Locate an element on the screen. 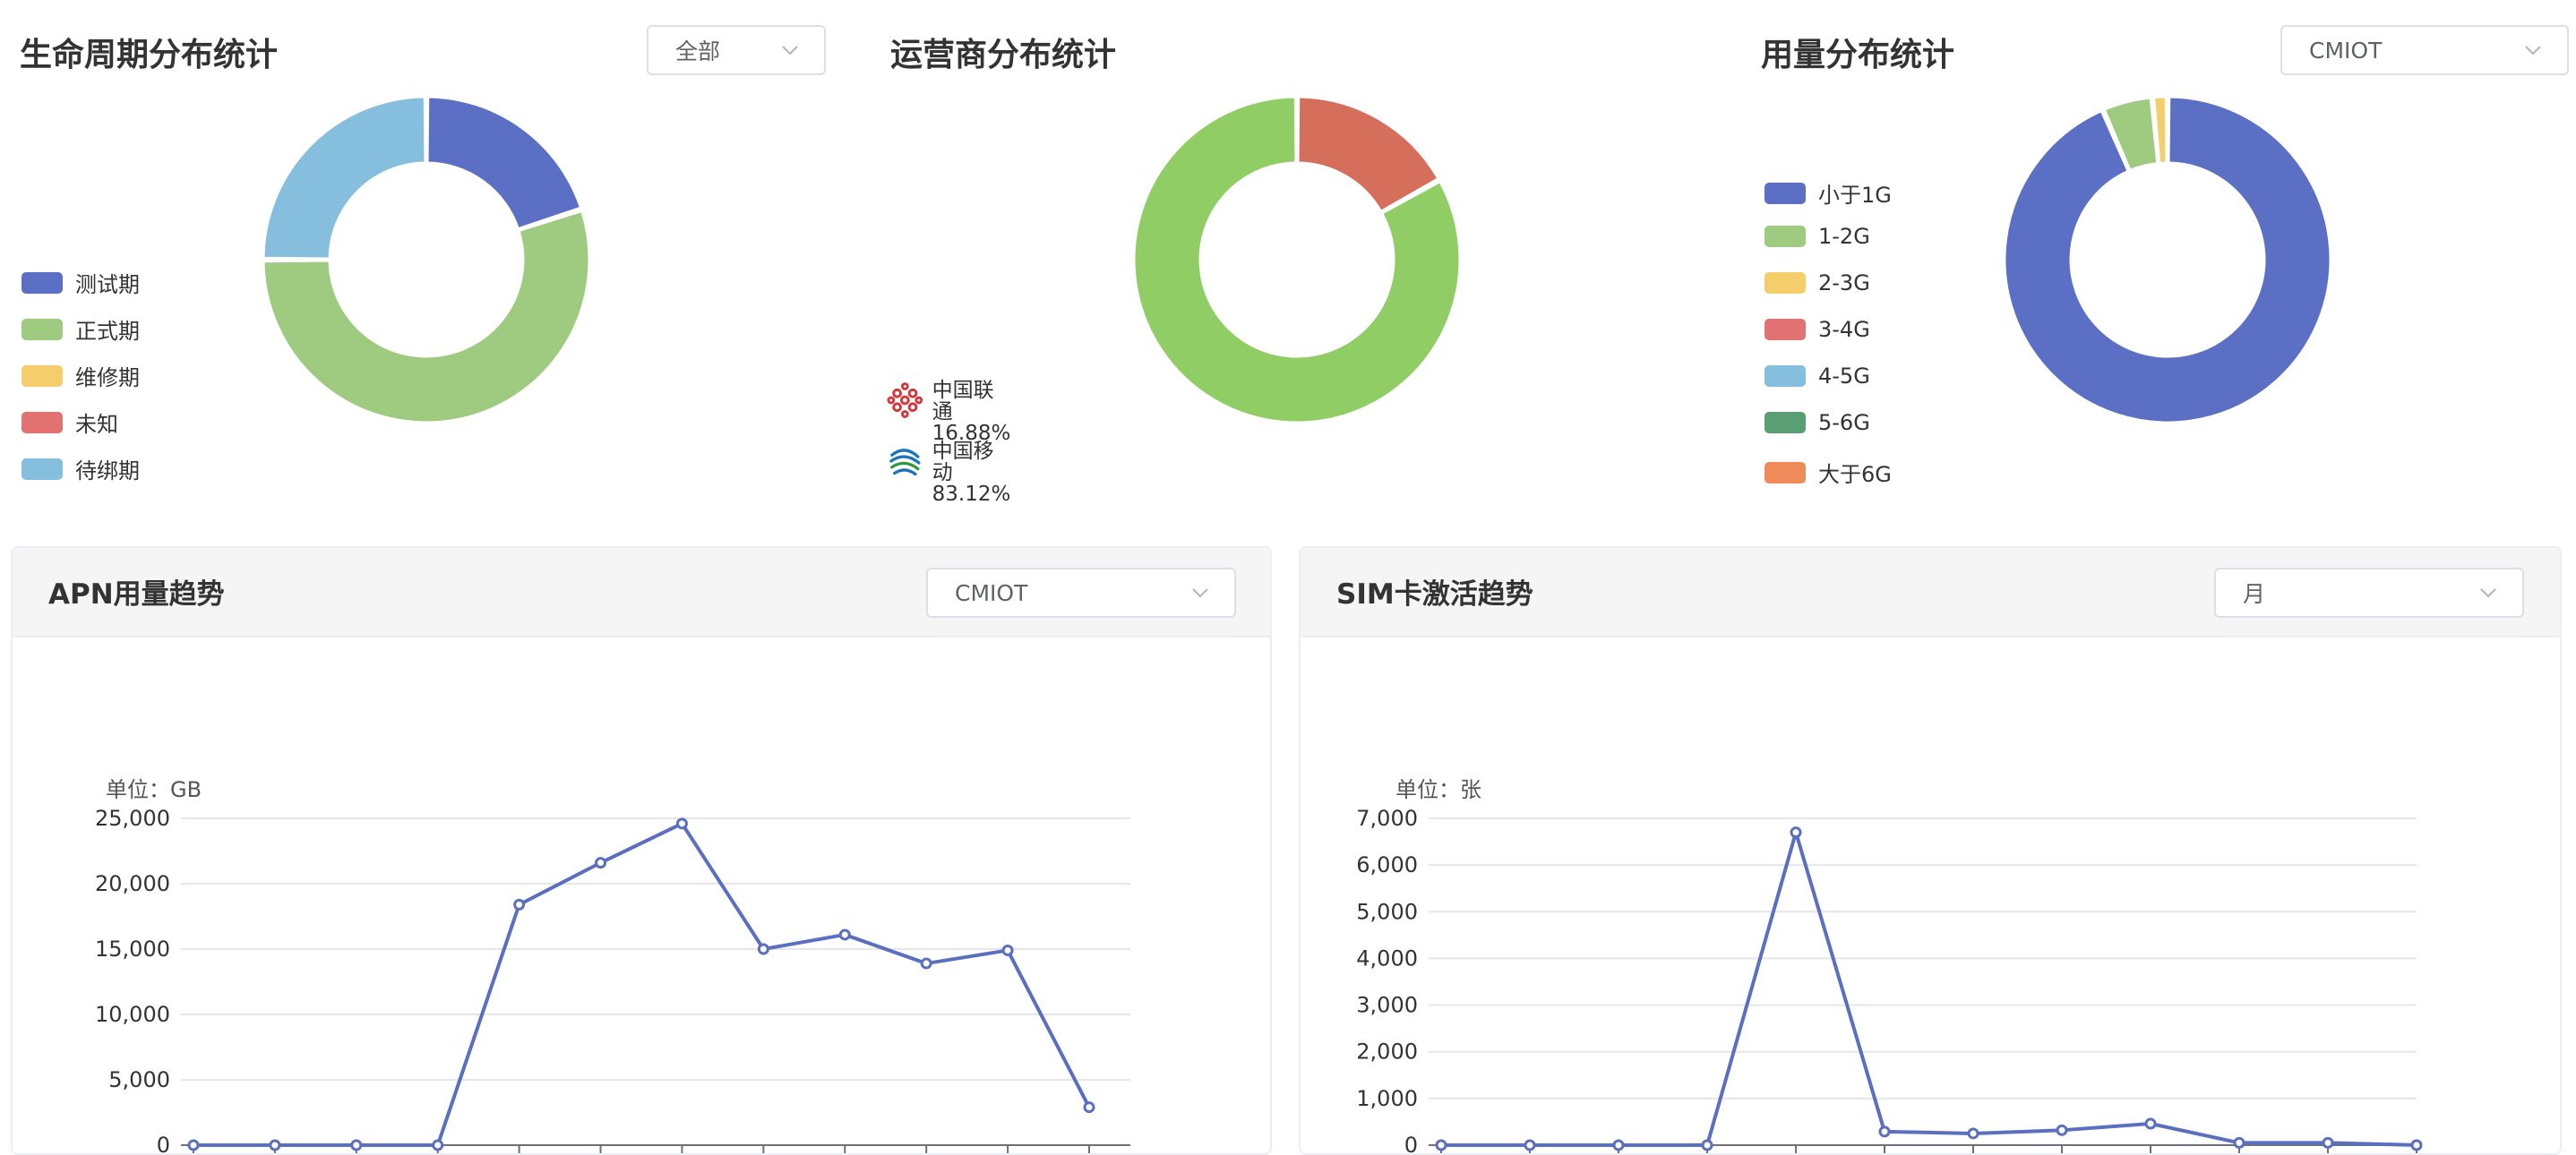 The image size is (2576, 1155). legend-item-mobile: 中国移动 83.12% is located at coordinates (949, 473).